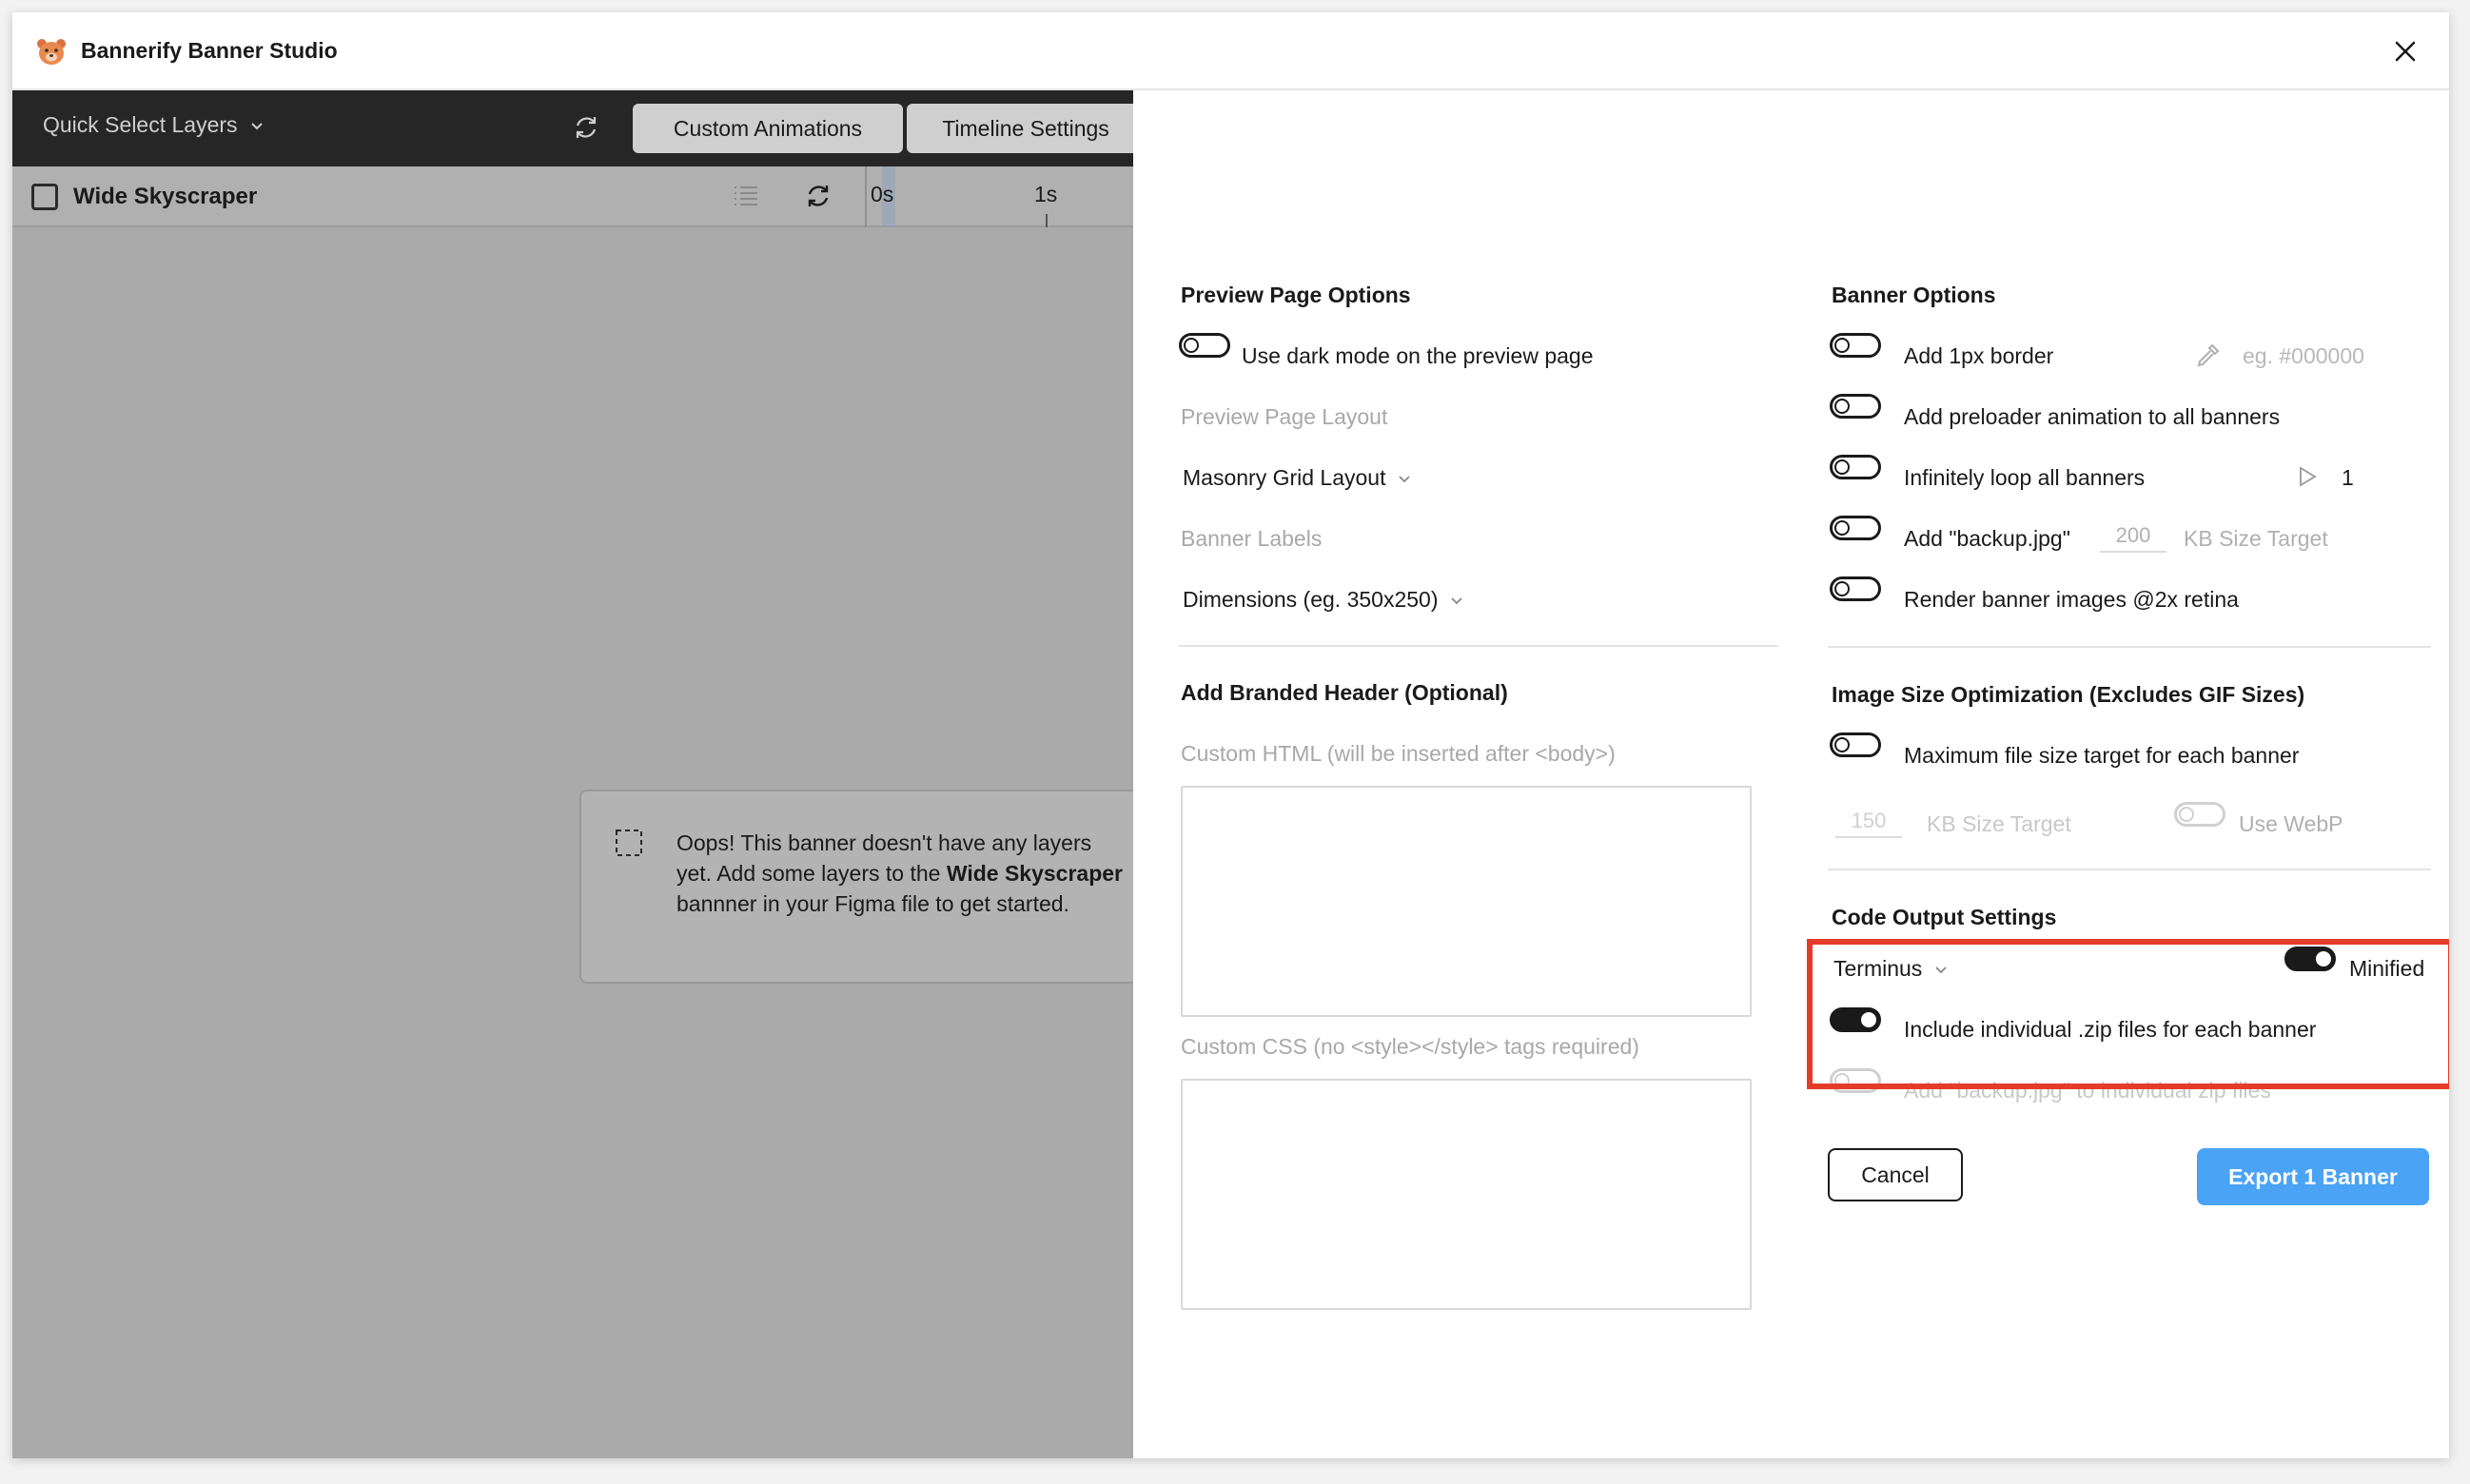 This screenshot has width=2470, height=1484. I want to click on layer-name: Wide Skyscraper, so click(165, 196).